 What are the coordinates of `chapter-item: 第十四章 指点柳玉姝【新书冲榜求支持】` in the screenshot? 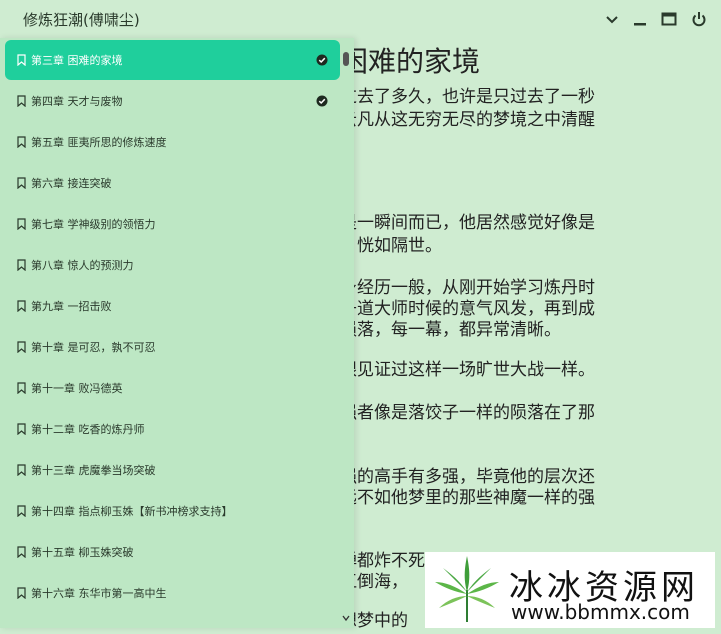 It's located at (172, 511).